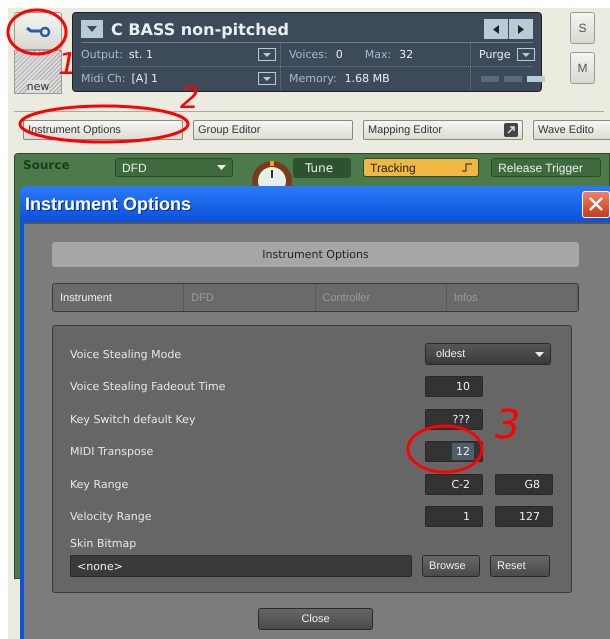 Image resolution: width=610 pixels, height=639 pixels. I want to click on setting-label: Key Range, so click(100, 484).